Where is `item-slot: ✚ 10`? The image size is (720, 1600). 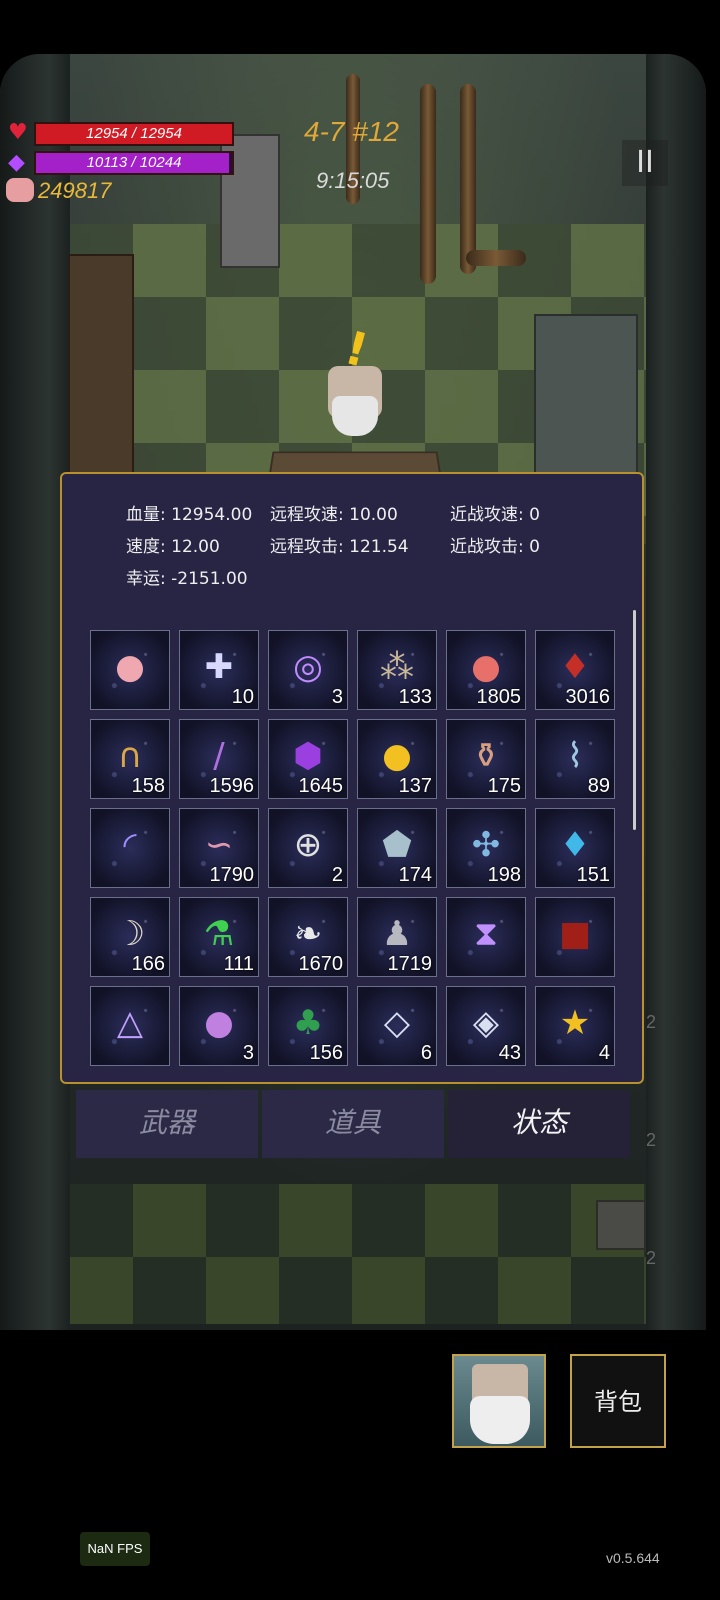 item-slot: ✚ 10 is located at coordinates (219, 670).